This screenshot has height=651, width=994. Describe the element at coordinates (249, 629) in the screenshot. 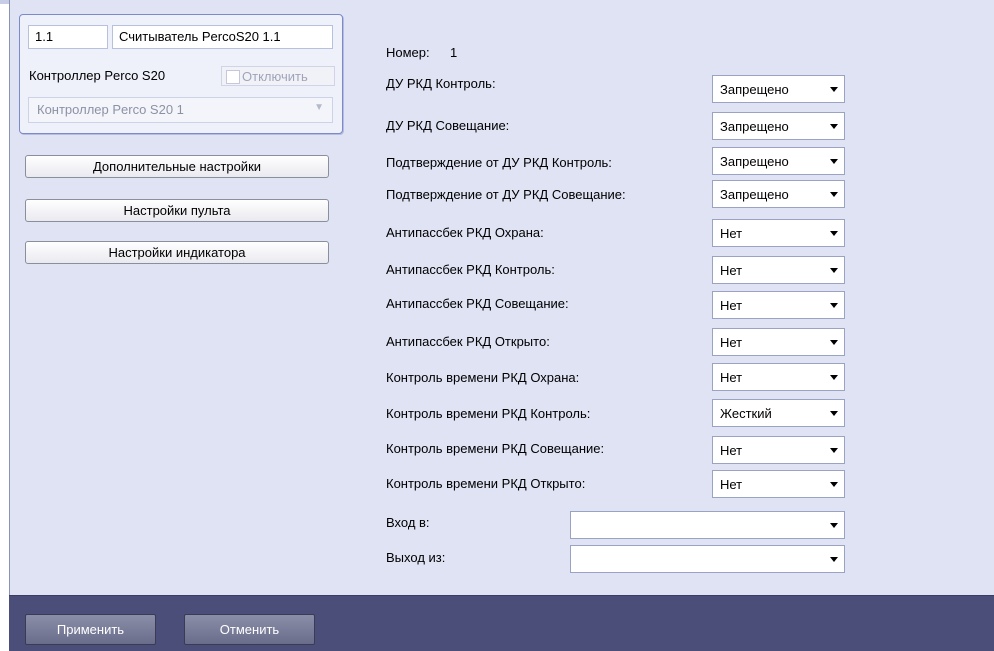

I see `cancel-button: Отменить` at that location.